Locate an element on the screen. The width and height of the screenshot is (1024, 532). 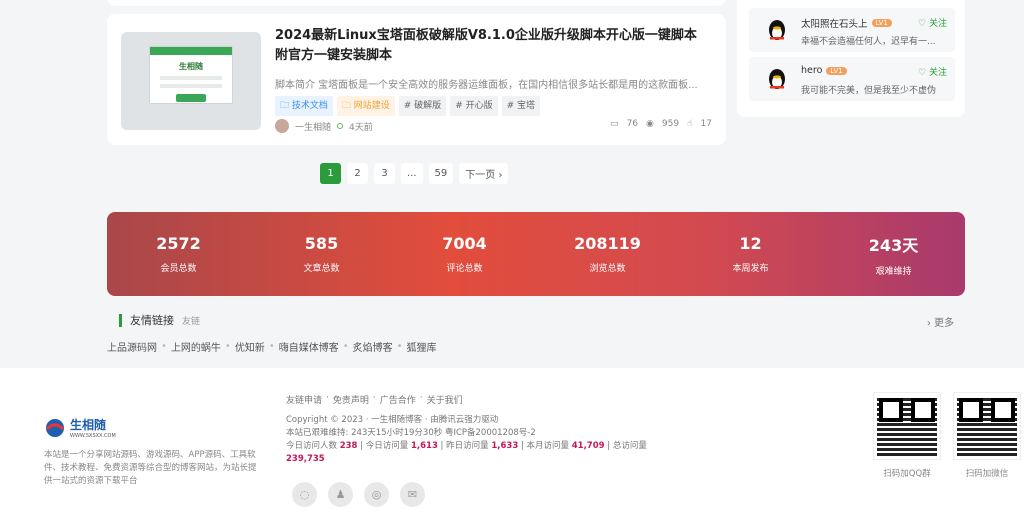
friend-link: 上网的蜗牛 is located at coordinates (196, 346).